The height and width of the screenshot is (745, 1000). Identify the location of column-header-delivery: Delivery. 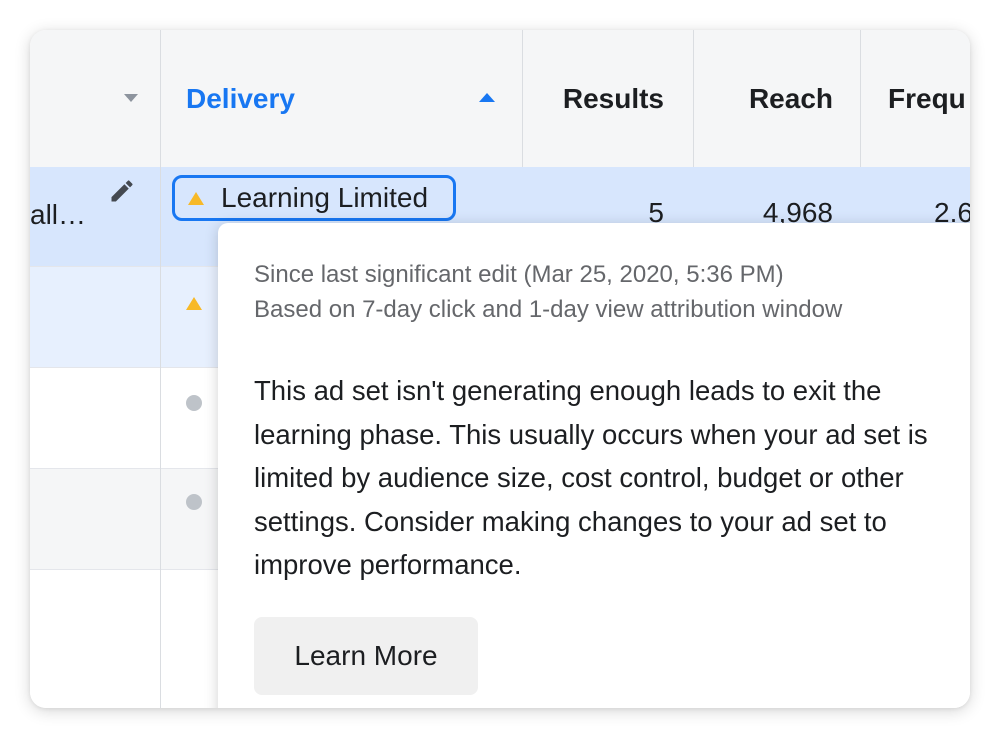
(346, 98).